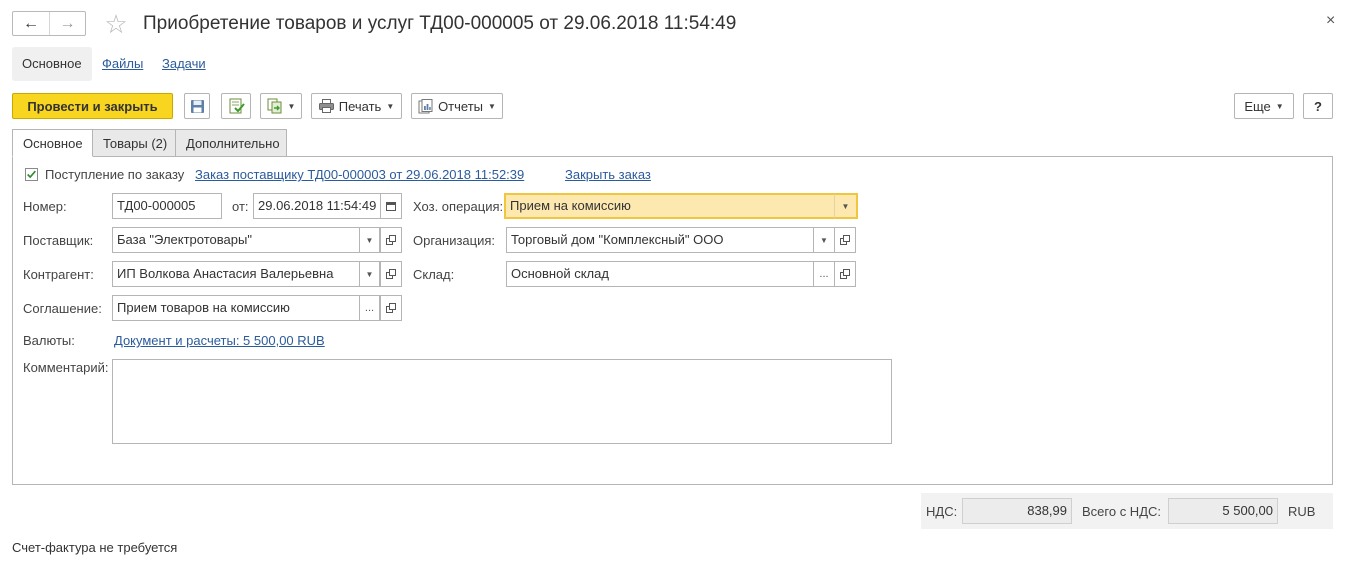  What do you see at coordinates (1318, 106) in the screenshot?
I see `help-button: ?` at bounding box center [1318, 106].